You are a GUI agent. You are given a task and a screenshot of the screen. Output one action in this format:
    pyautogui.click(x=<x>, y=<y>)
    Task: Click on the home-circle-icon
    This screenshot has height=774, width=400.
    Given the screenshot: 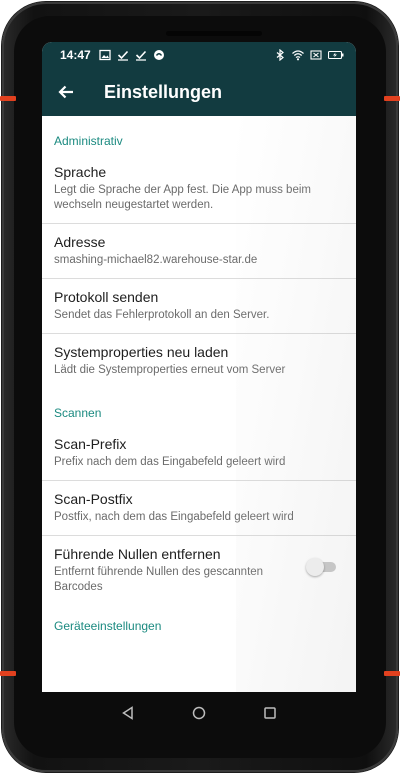 What is the action you would take?
    pyautogui.click(x=199, y=713)
    